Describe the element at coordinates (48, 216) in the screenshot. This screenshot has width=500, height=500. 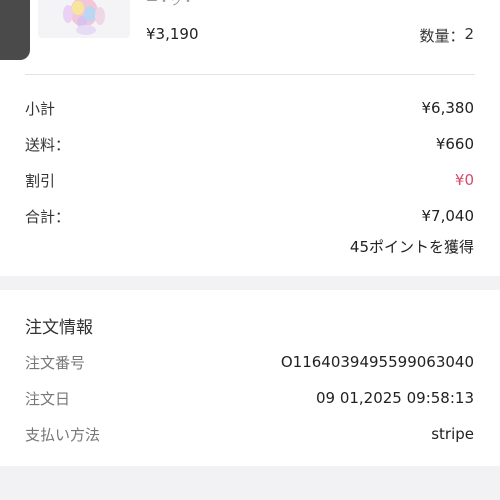
I see `total-label: 合計：` at that location.